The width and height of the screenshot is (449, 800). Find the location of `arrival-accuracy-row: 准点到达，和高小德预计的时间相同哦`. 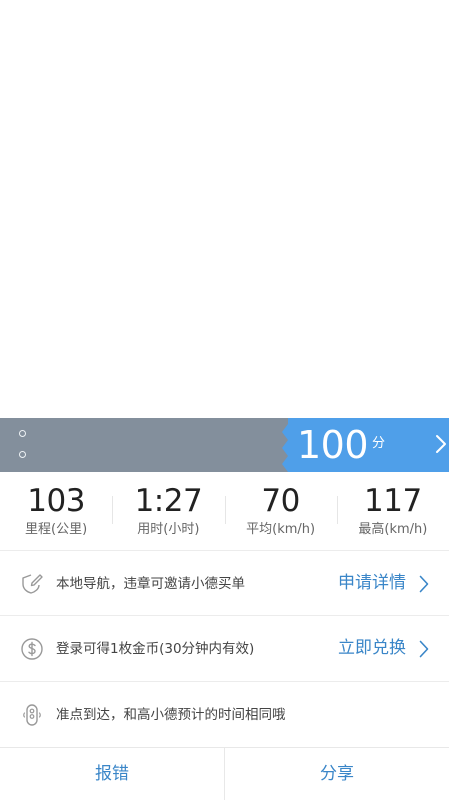

arrival-accuracy-row: 准点到达，和高小德预计的时间相同哦 is located at coordinates (224, 715).